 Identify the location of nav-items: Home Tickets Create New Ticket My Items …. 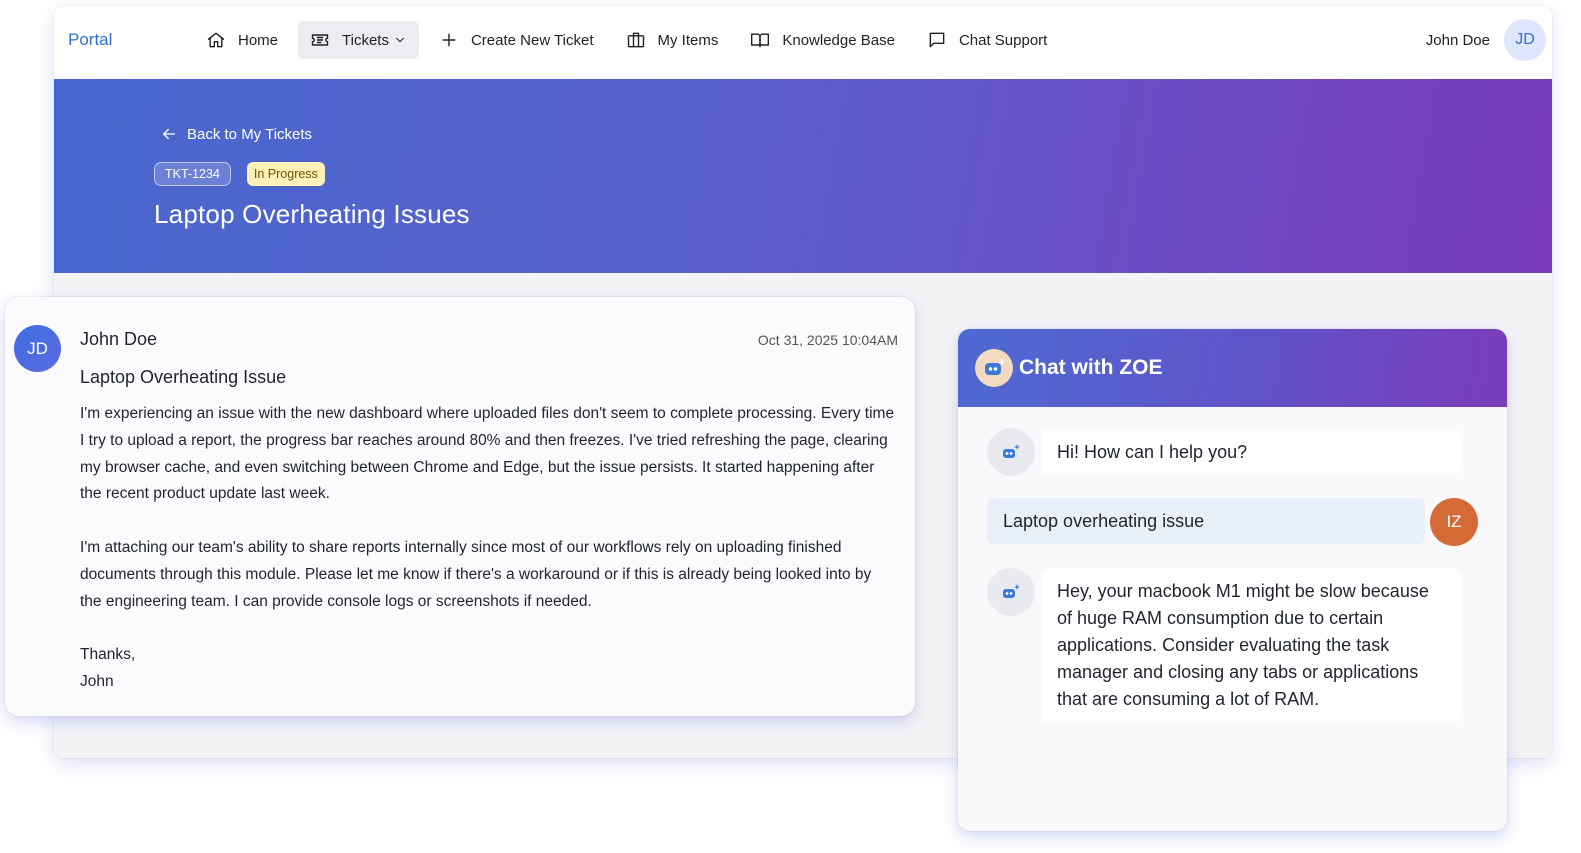
(630, 40).